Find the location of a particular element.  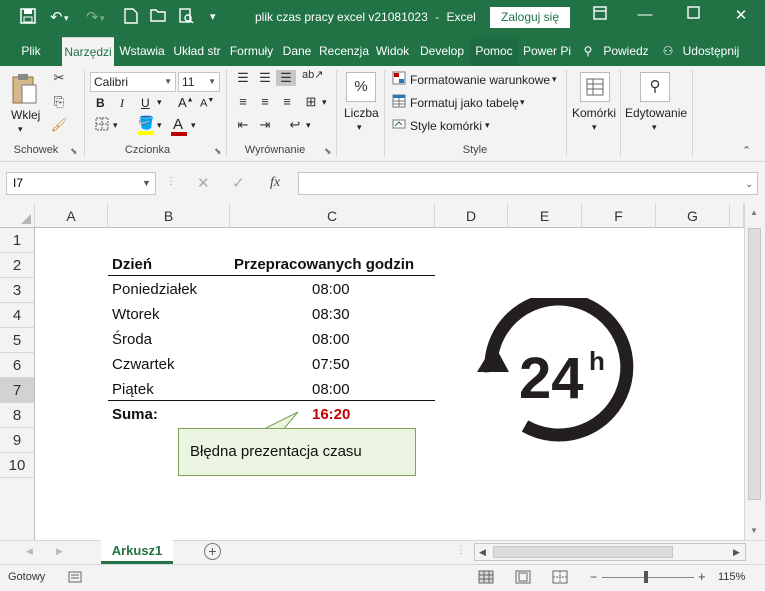

page-layout-view-icon is located at coordinates (523, 578).